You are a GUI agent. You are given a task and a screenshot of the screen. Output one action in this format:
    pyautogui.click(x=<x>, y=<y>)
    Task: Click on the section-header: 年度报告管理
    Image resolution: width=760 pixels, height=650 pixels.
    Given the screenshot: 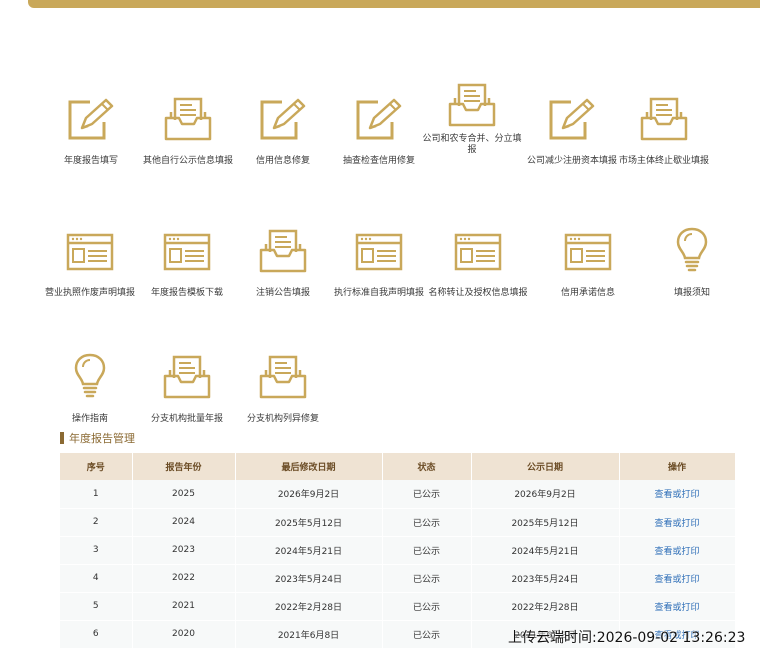 What is the action you would take?
    pyautogui.click(x=97, y=438)
    